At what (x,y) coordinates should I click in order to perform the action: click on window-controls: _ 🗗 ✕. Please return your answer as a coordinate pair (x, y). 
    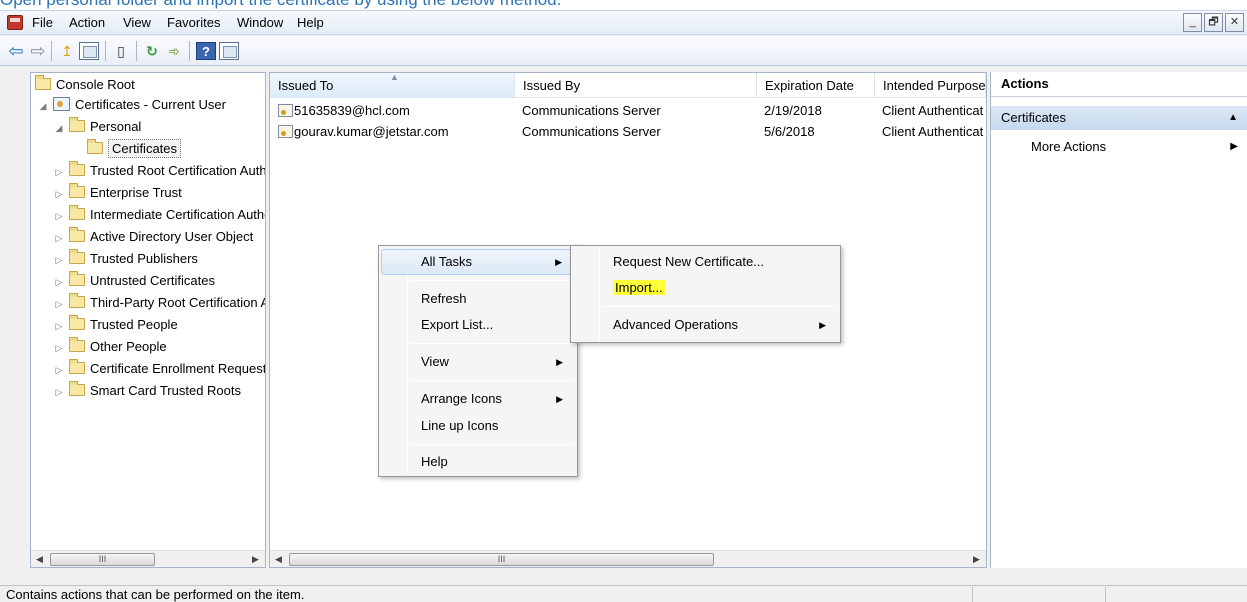
    Looking at the image, I should click on (1213, 22).